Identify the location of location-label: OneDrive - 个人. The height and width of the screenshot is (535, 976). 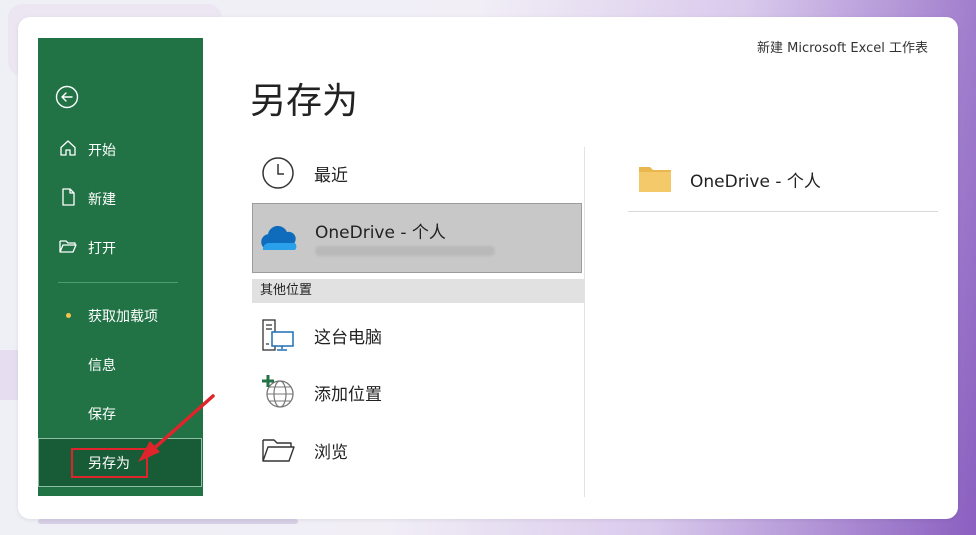
(380, 233).